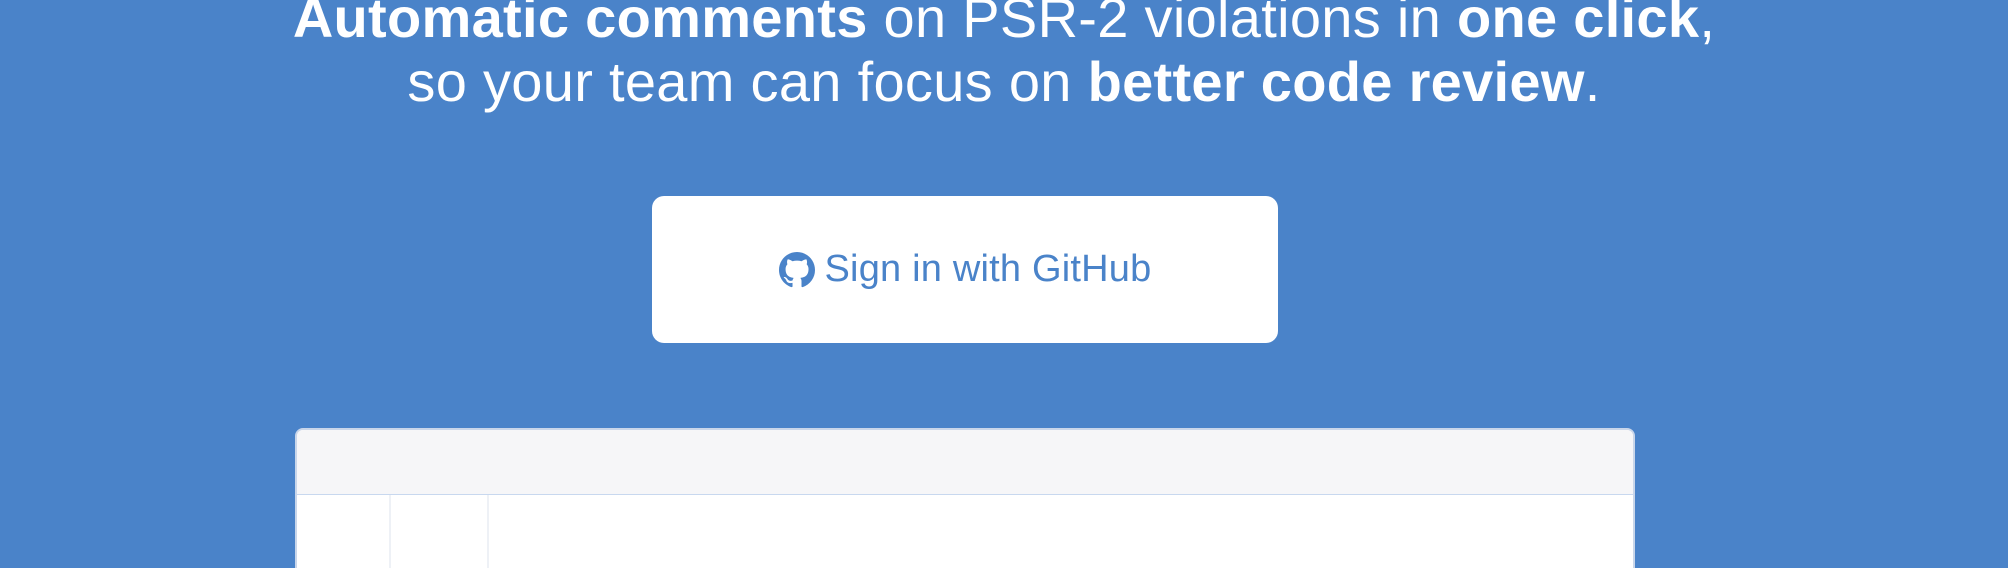 The height and width of the screenshot is (568, 2008). Describe the element at coordinates (488, 531) in the screenshot. I see `line-number-gutter-right` at that location.